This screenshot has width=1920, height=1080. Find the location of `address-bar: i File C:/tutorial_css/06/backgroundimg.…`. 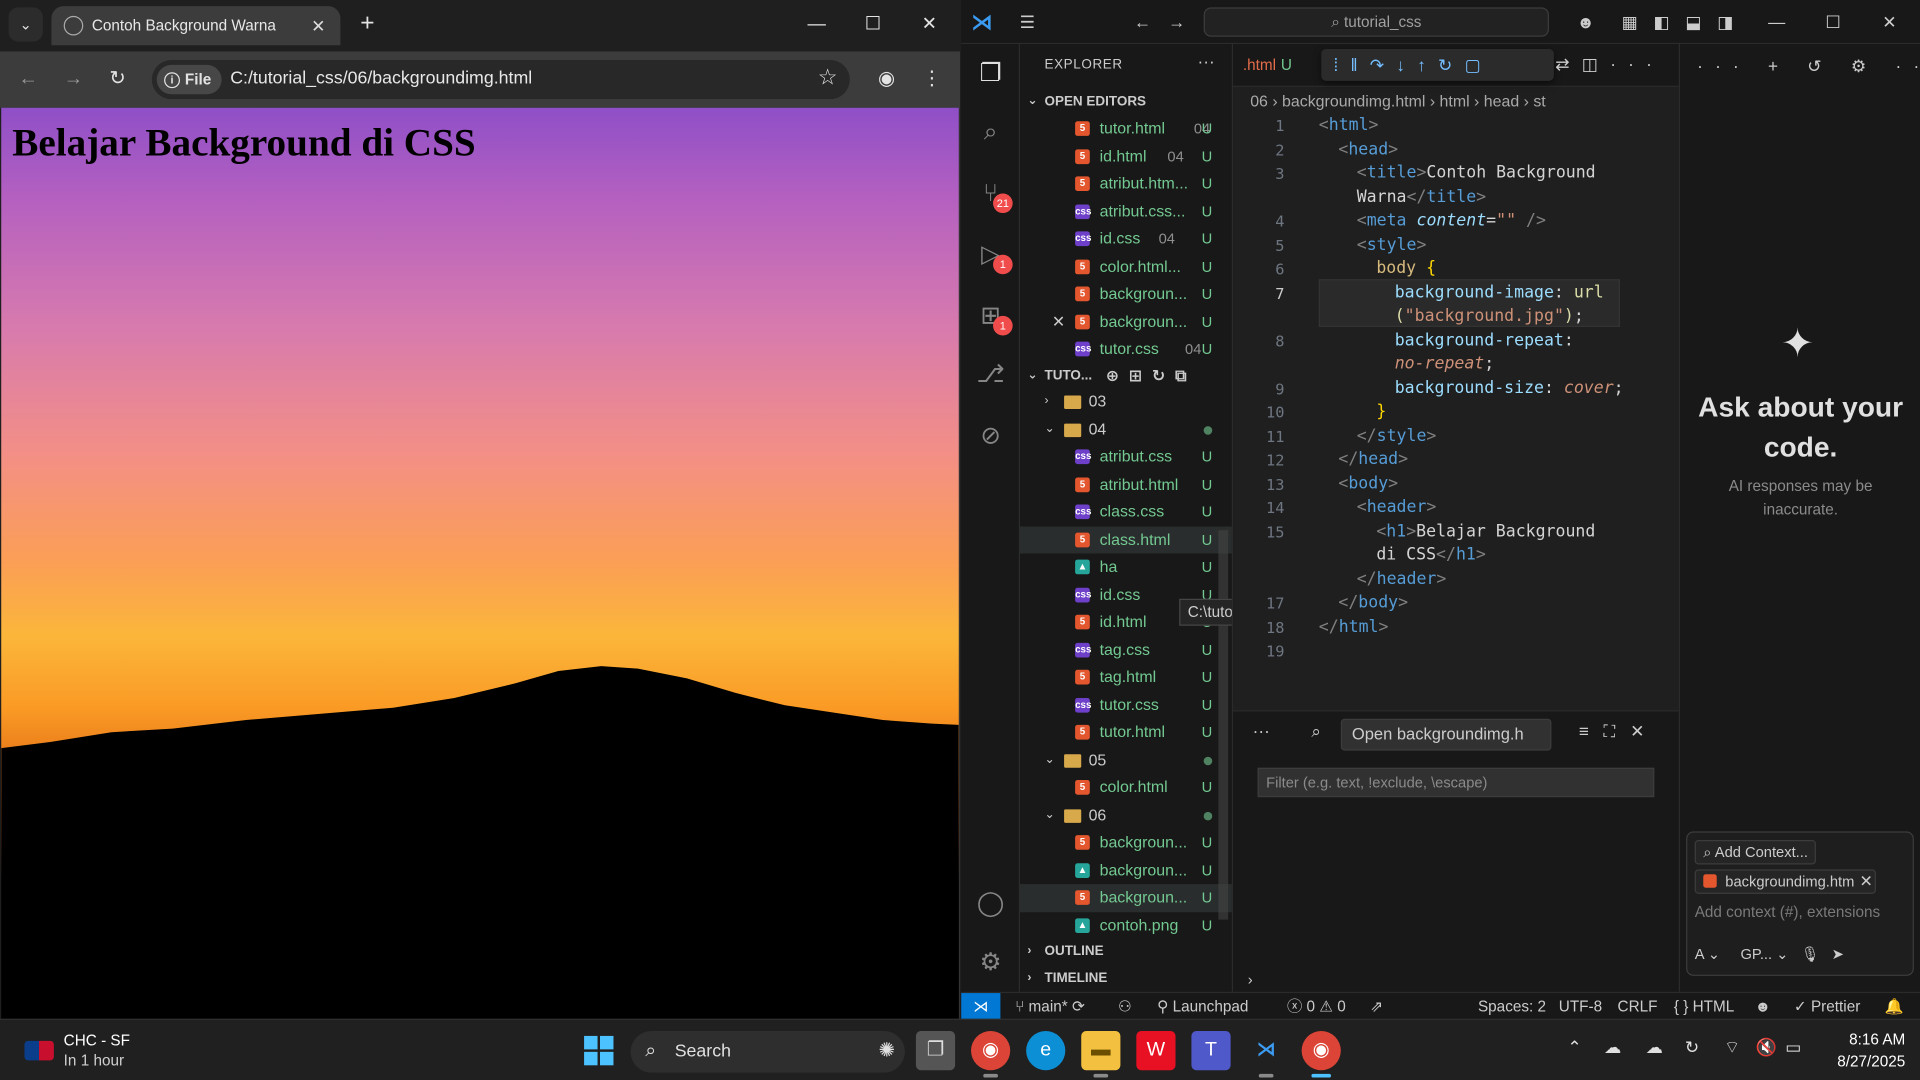

address-bar: i File C:/tutorial_css/06/backgroundimg.… is located at coordinates (500, 80).